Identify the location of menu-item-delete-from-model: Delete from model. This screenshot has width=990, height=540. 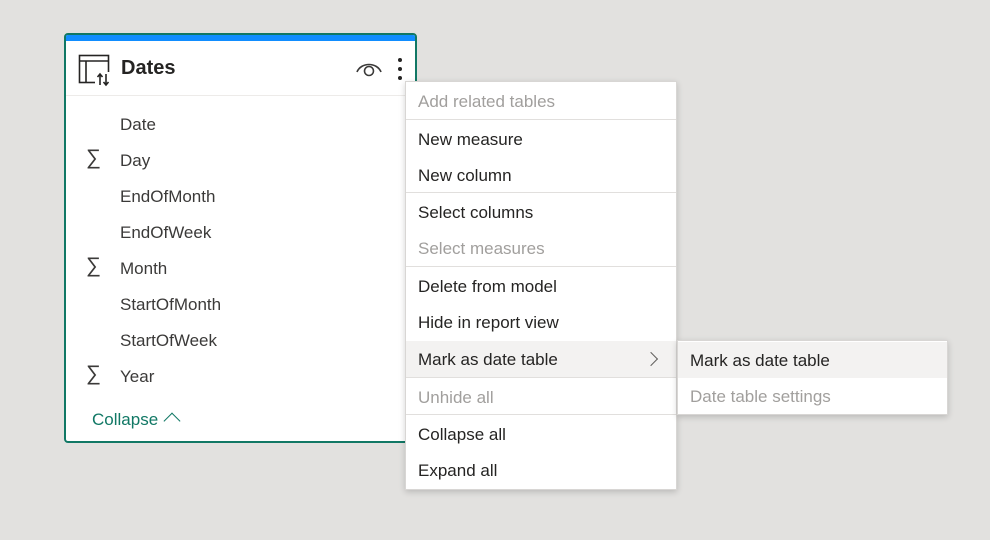
(541, 286).